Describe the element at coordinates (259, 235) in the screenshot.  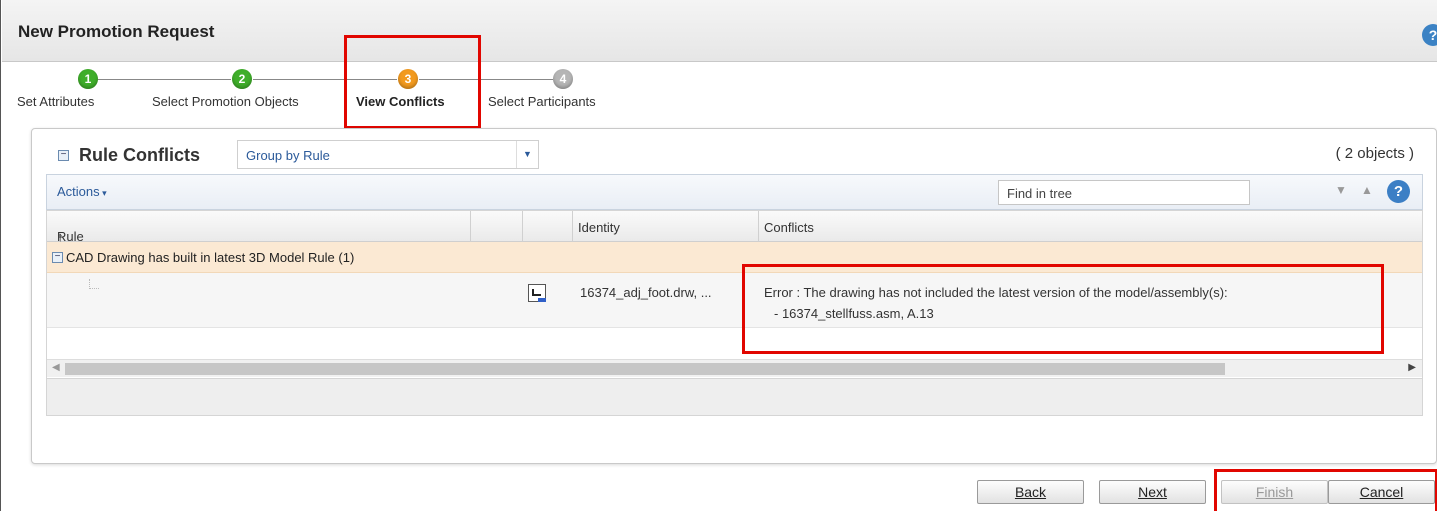
I see `col-rule-name: Rule Name ↑` at that location.